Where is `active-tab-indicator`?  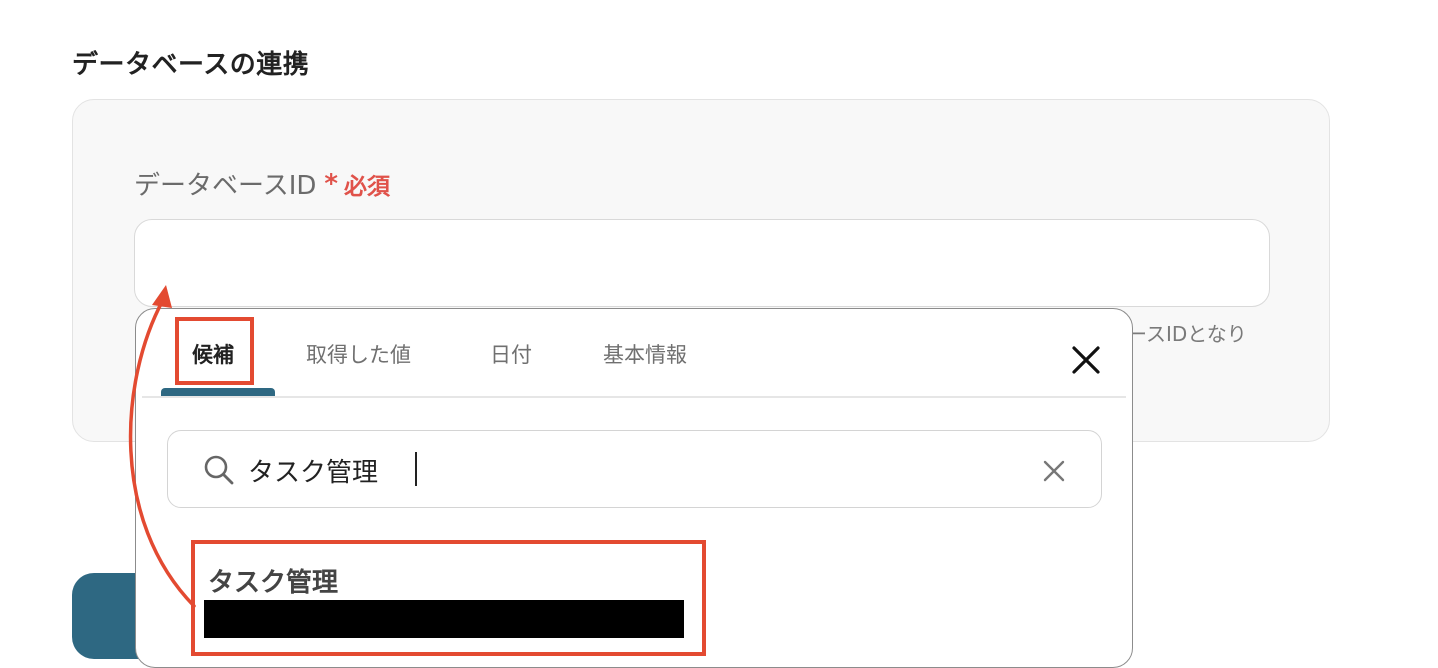 active-tab-indicator is located at coordinates (218, 392).